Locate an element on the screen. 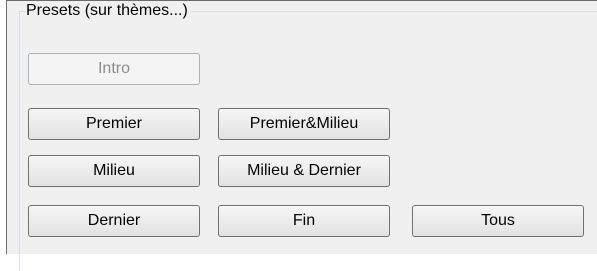 The height and width of the screenshot is (271, 597). presets-groupbox-label: Presets (sur thèmes...) is located at coordinates (108, 11).